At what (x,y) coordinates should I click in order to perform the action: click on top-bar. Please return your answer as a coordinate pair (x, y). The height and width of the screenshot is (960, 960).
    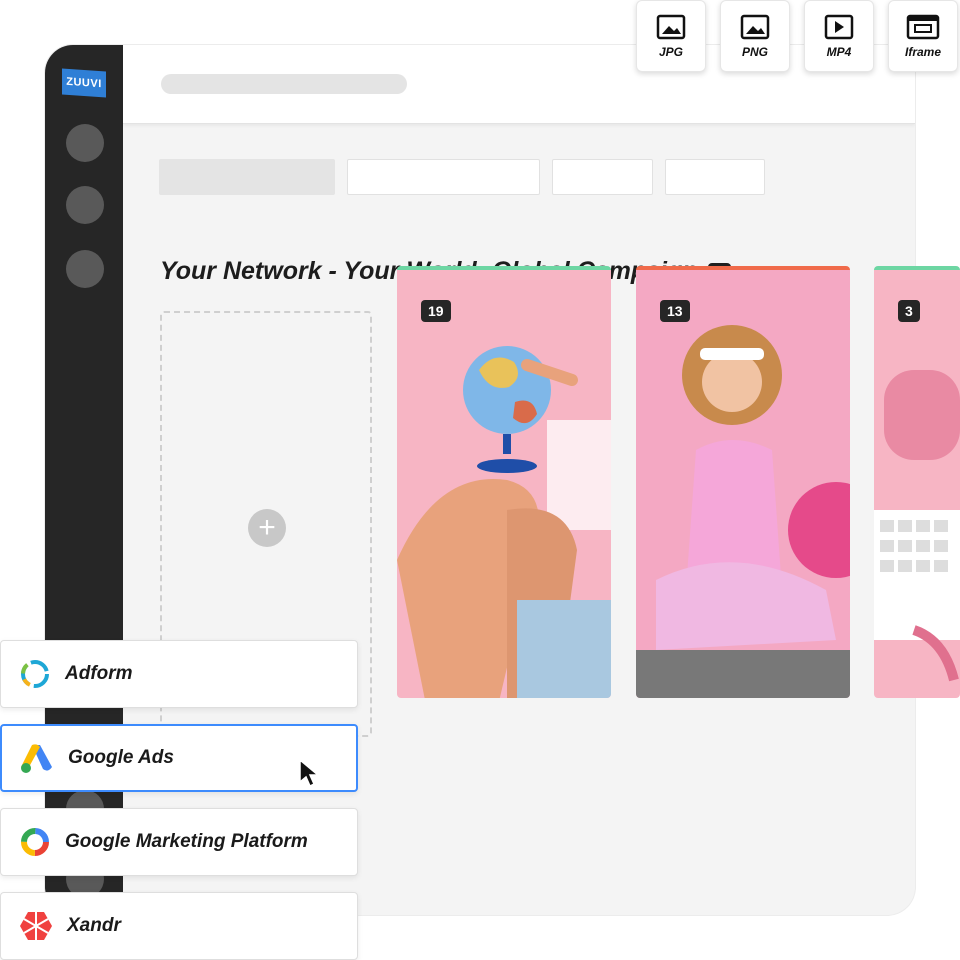
    Looking at the image, I should click on (519, 84).